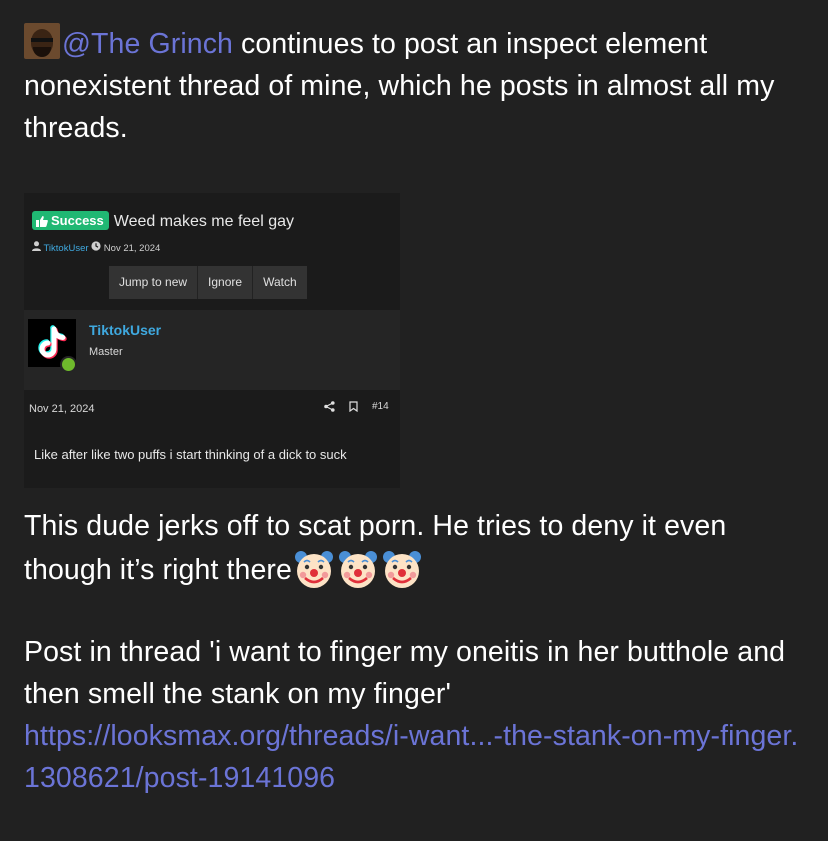 Image resolution: width=828 pixels, height=841 pixels. I want to click on clock-icon, so click(96, 246).